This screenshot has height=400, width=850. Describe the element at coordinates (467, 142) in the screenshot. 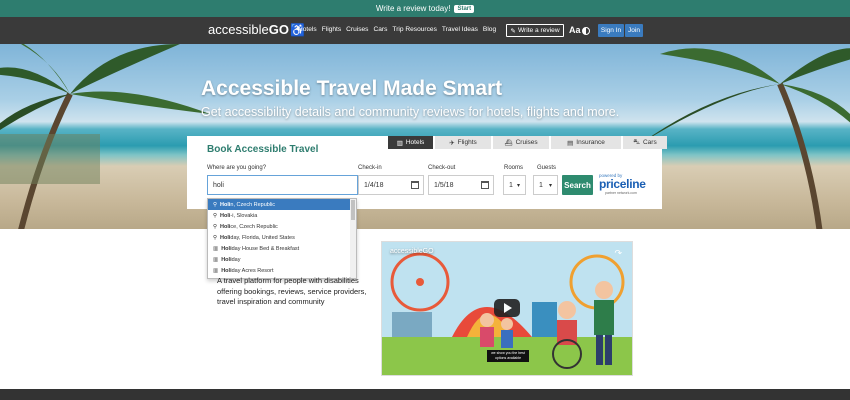

I see `tab-flights-label: Flights` at that location.